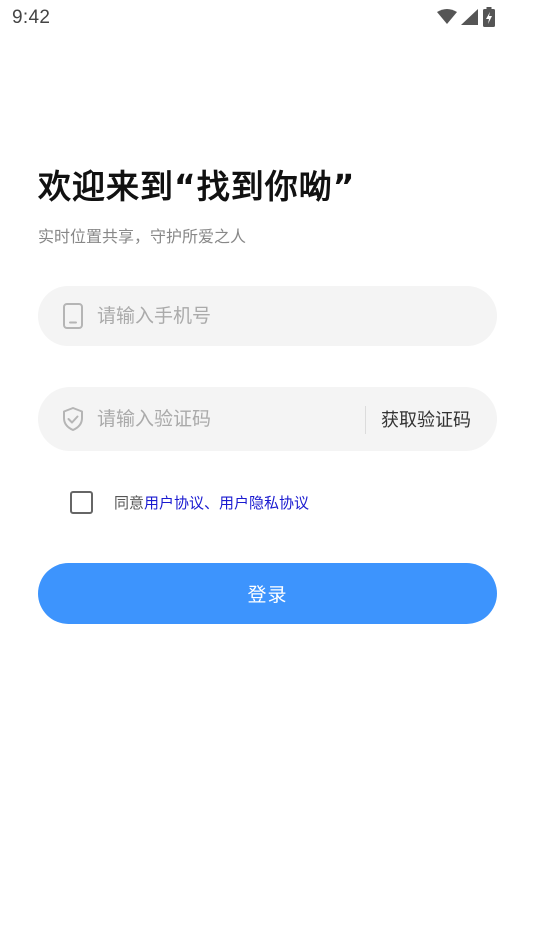 Image resolution: width=535 pixels, height=951 pixels. What do you see at coordinates (73, 316) in the screenshot?
I see `phone-icon` at bounding box center [73, 316].